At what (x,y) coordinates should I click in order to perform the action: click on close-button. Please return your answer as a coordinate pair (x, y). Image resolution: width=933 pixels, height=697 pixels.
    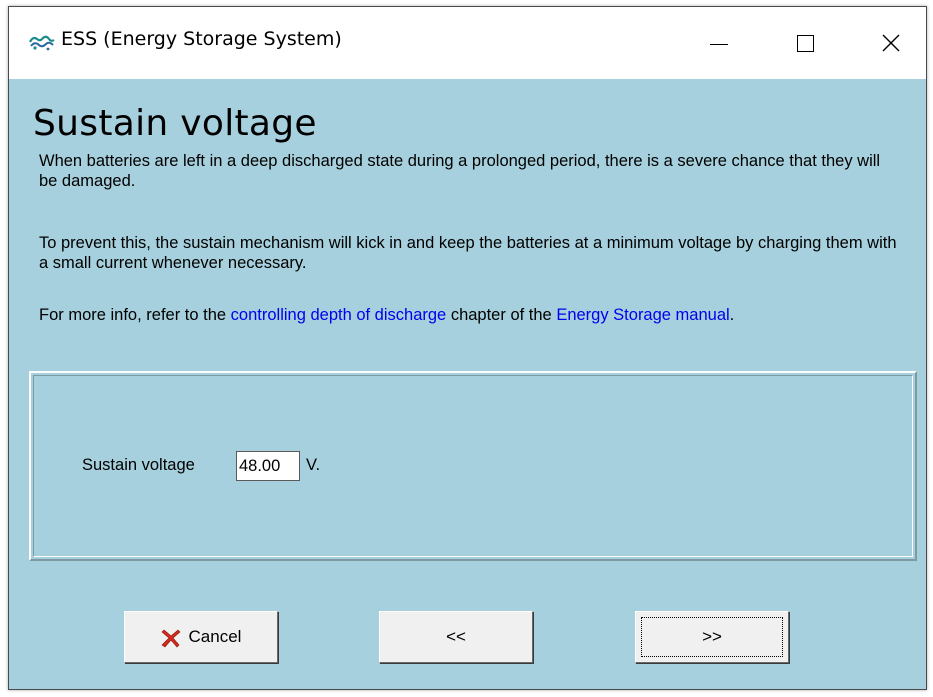
    Looking at the image, I should click on (890, 43).